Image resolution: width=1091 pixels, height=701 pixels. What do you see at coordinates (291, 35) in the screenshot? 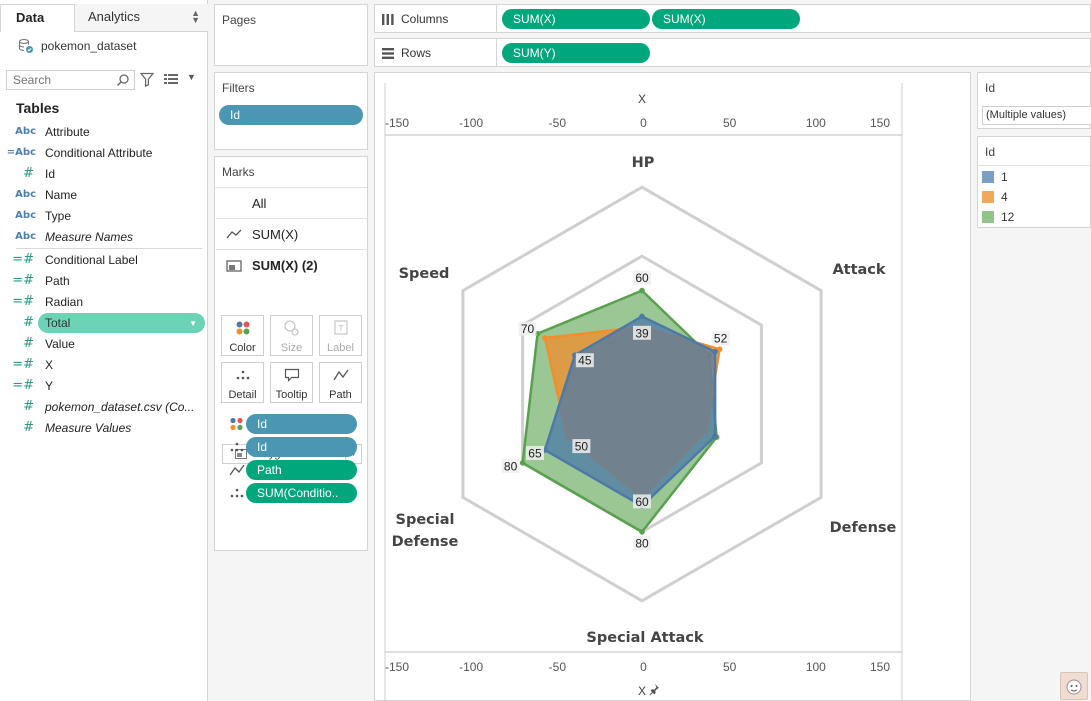
I see `pages-card: Pages` at bounding box center [291, 35].